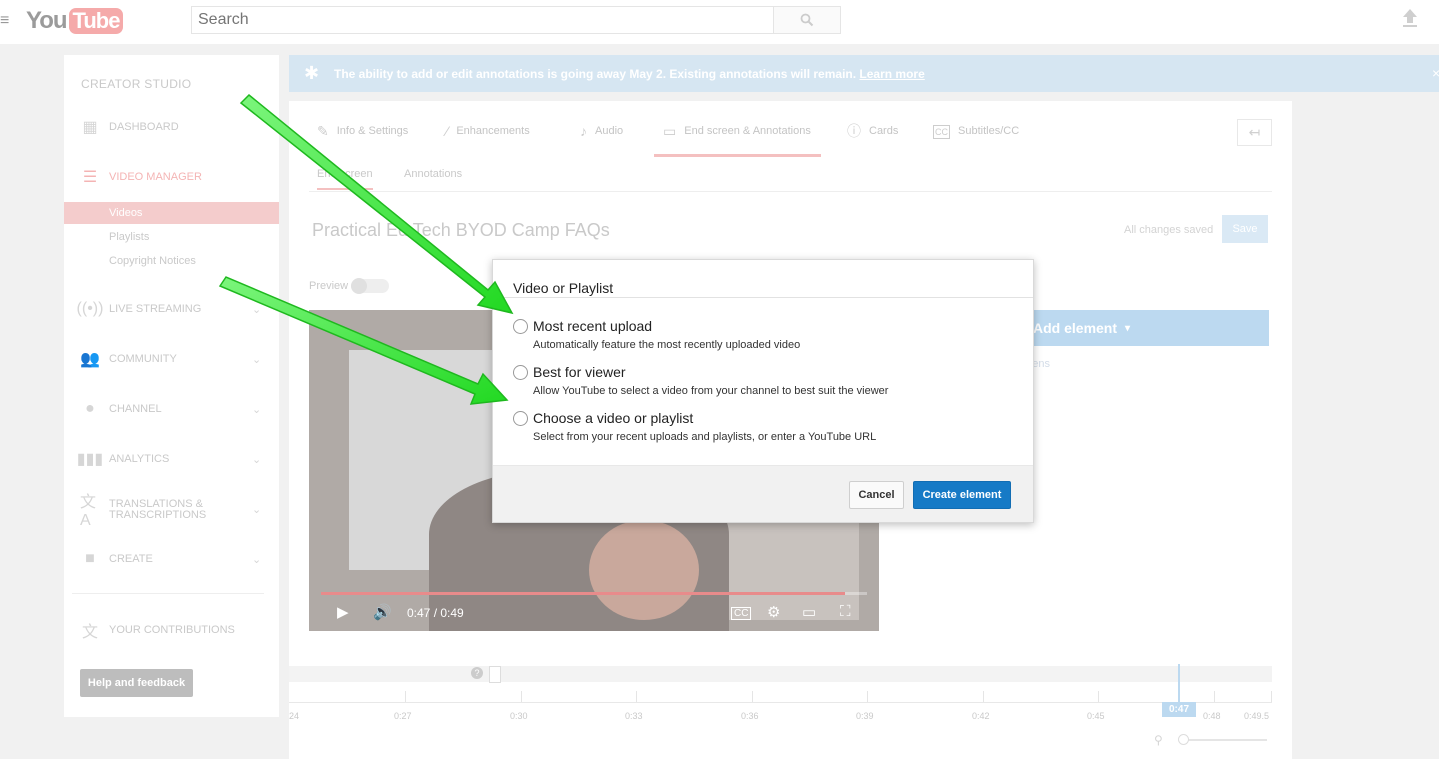  I want to click on learn-more-link: Learn more, so click(891, 74).